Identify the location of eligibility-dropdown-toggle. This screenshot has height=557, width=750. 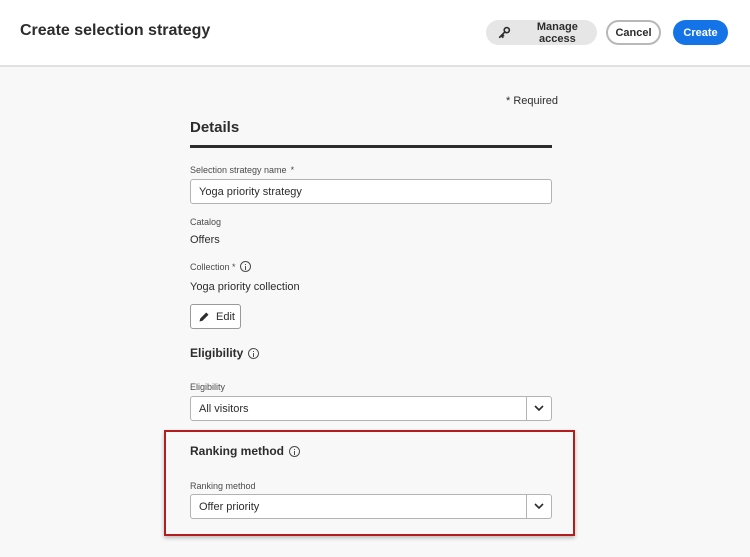
(538, 408).